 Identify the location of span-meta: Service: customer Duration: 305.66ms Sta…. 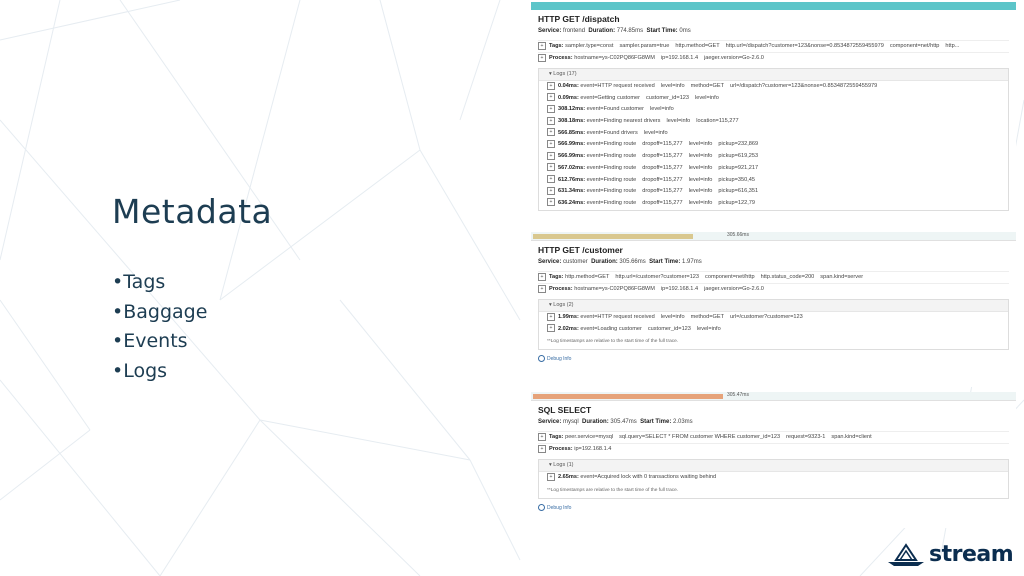
(620, 262).